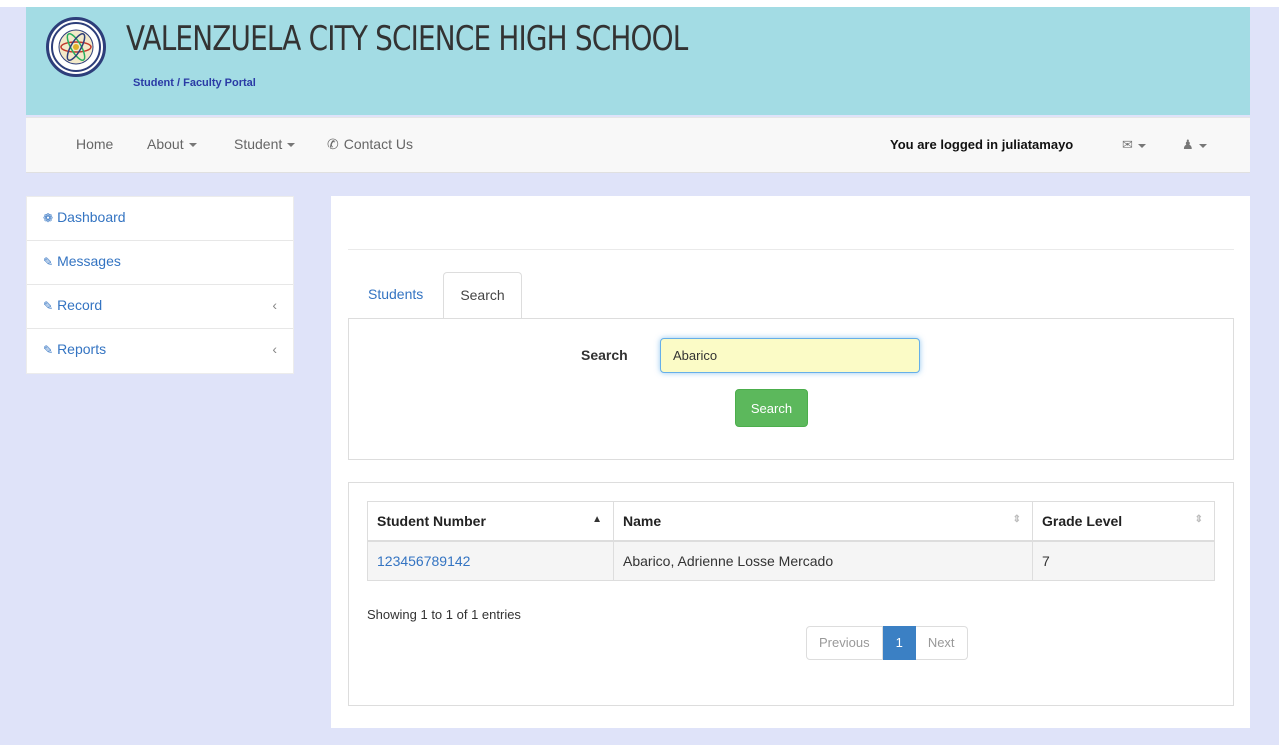 The height and width of the screenshot is (745, 1279). Describe the element at coordinates (604, 355) in the screenshot. I see `search-label: Search` at that location.